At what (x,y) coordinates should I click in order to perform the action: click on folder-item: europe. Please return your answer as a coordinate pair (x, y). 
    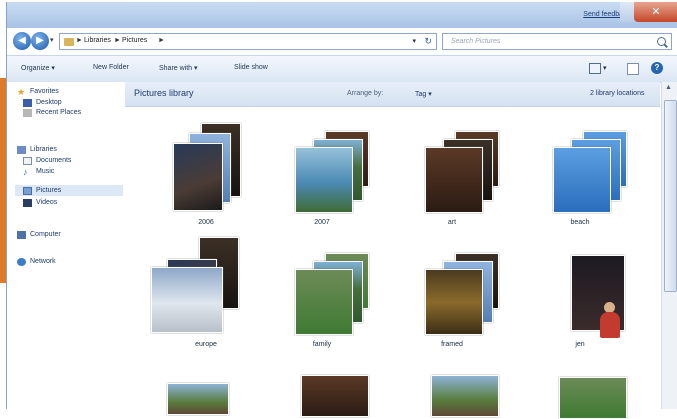
    Looking at the image, I should click on (193, 293).